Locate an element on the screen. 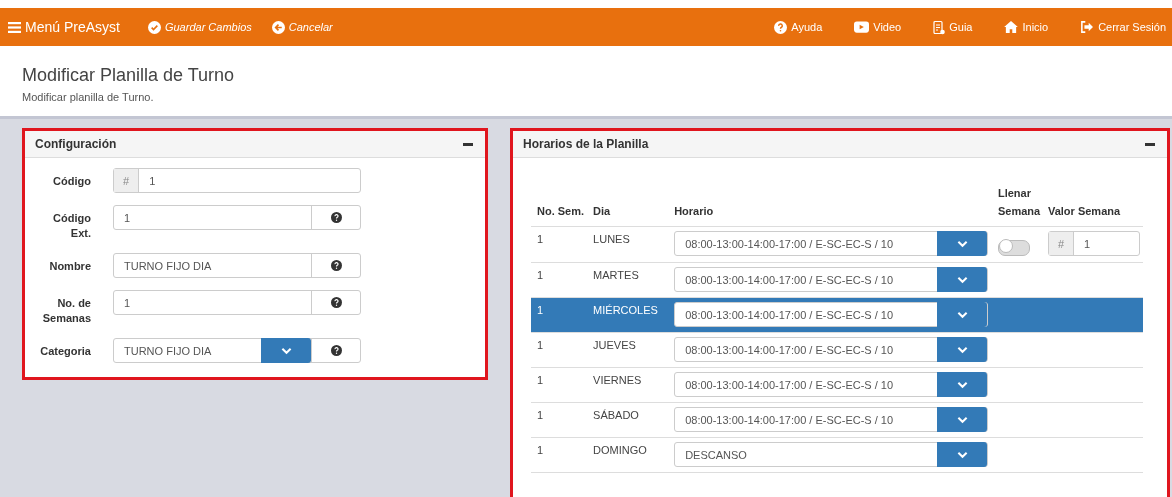 The height and width of the screenshot is (497, 1172). code-field: # 1 is located at coordinates (237, 180).